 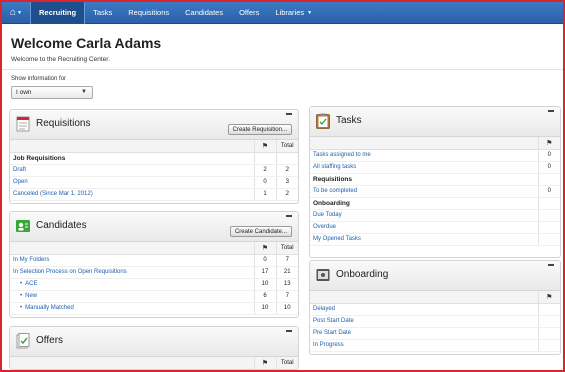 What do you see at coordinates (362, 274) in the screenshot?
I see `onboarding-title: Onboarding` at bounding box center [362, 274].